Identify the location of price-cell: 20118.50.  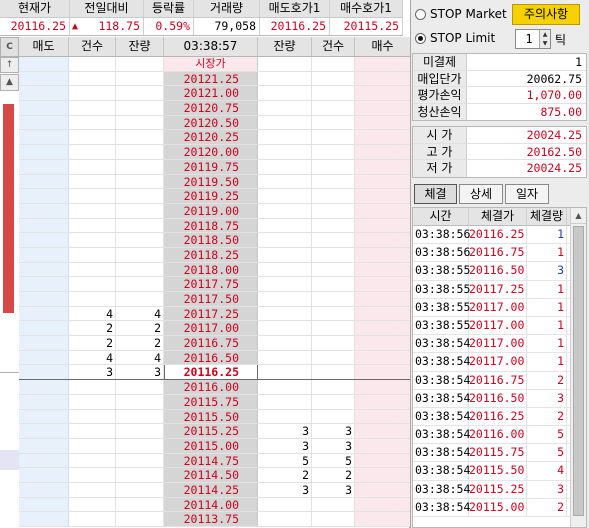
(211, 240).